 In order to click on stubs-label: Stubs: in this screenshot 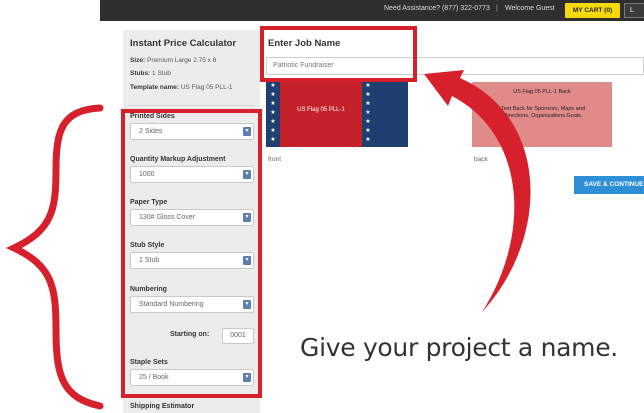, I will do `click(140, 73)`.